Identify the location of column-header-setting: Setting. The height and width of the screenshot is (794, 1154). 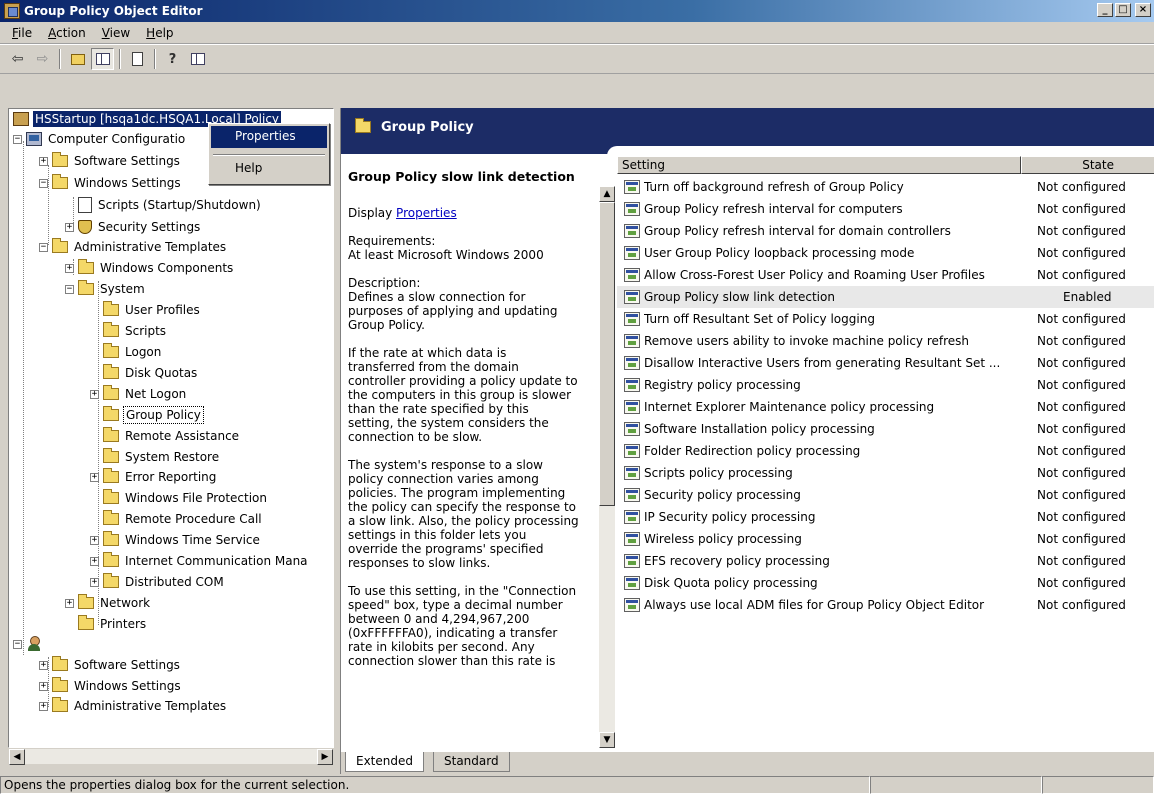
(819, 165).